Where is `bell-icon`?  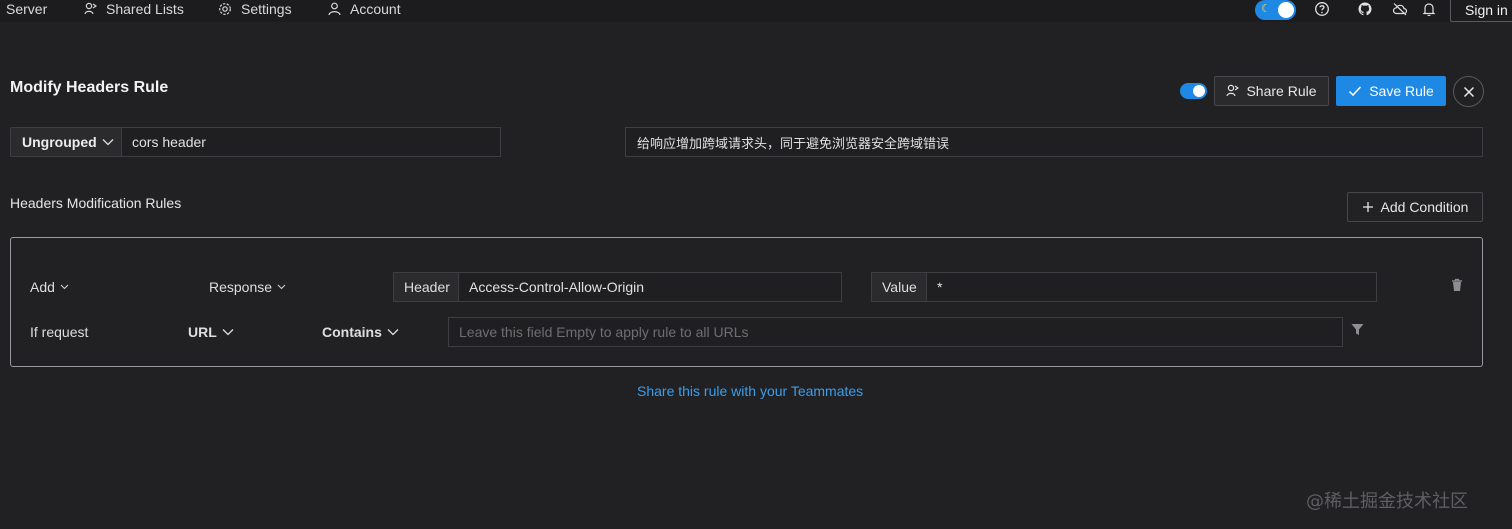 bell-icon is located at coordinates (1429, 9).